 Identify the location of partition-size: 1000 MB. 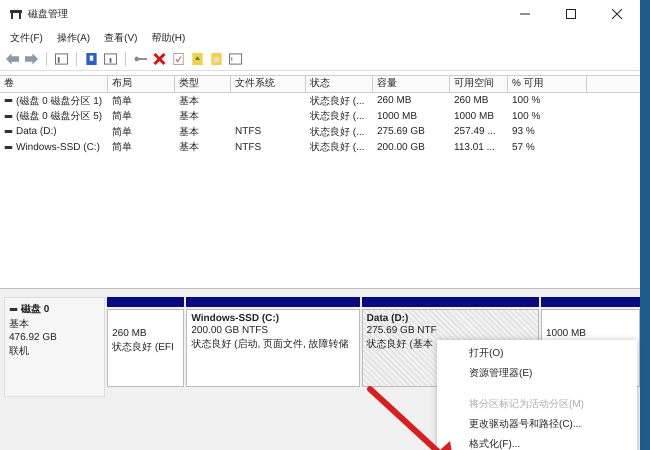
(566, 333).